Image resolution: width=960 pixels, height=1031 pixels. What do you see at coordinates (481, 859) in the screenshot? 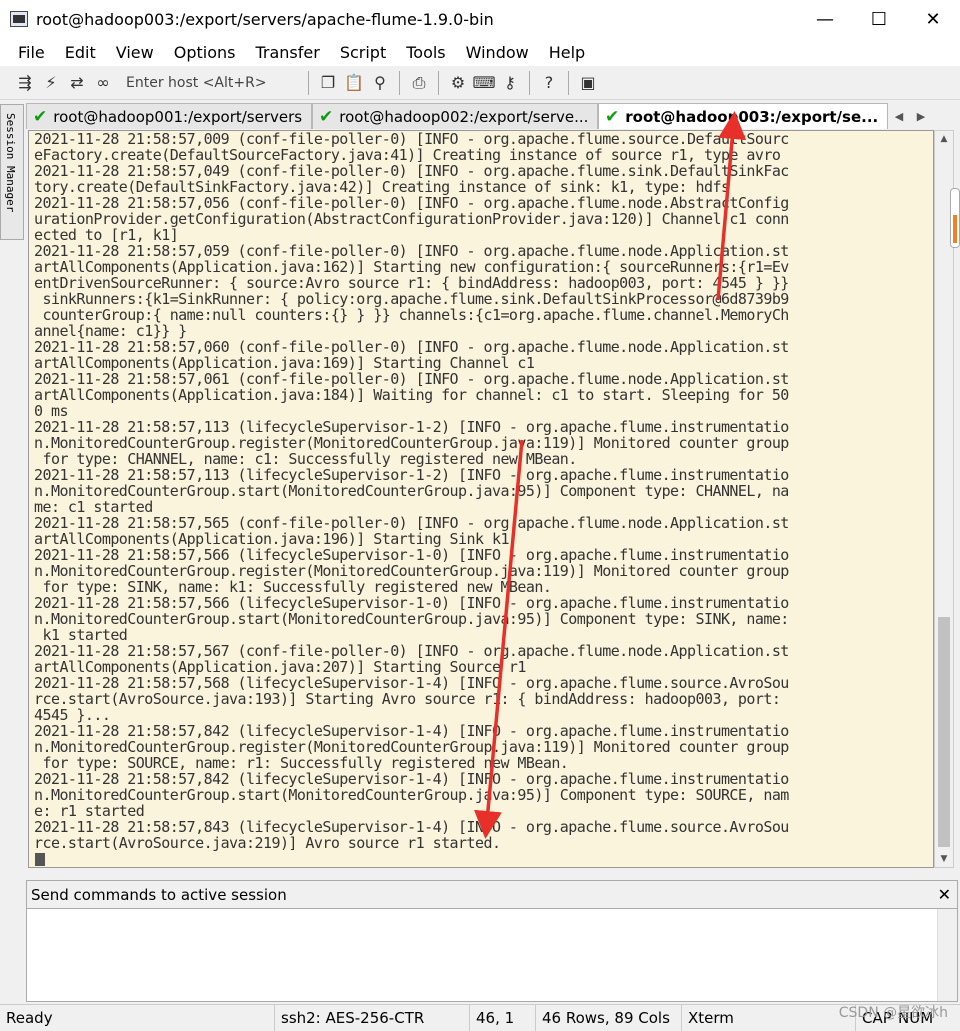
I see `terminal-prompt-line` at bounding box center [481, 859].